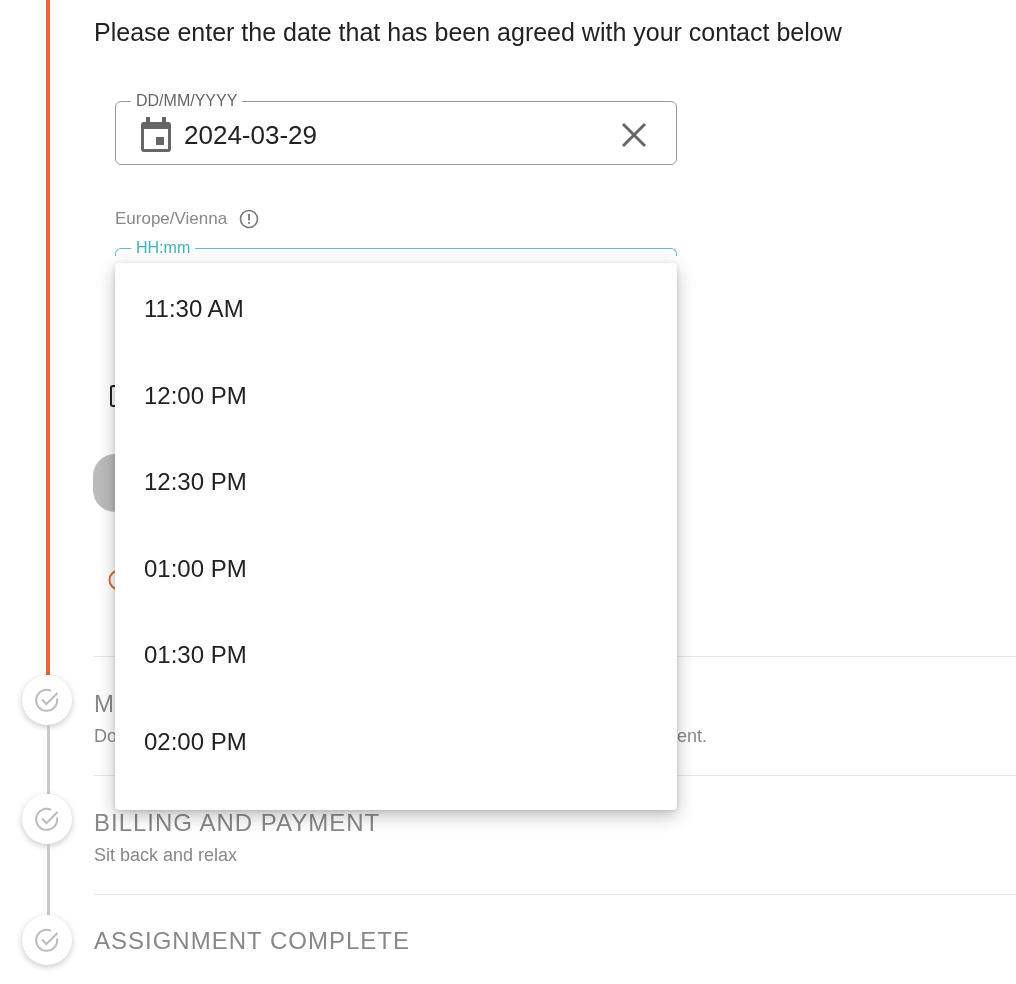 The image size is (1016, 984). I want to click on info-icon, so click(249, 219).